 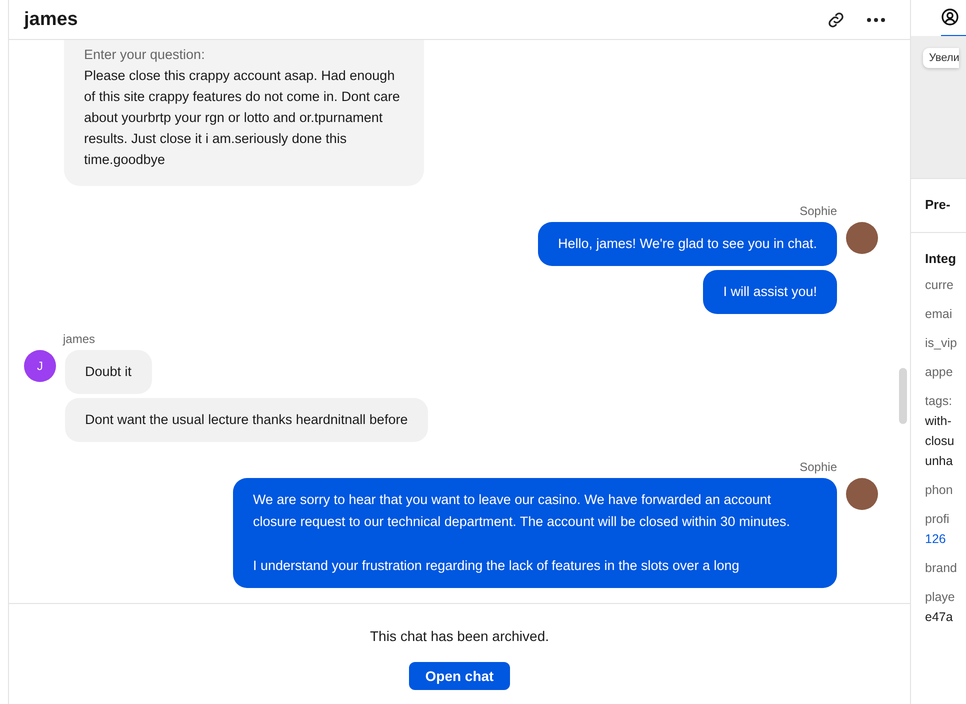 What do you see at coordinates (939, 401) in the screenshot?
I see `field-label: tags:` at bounding box center [939, 401].